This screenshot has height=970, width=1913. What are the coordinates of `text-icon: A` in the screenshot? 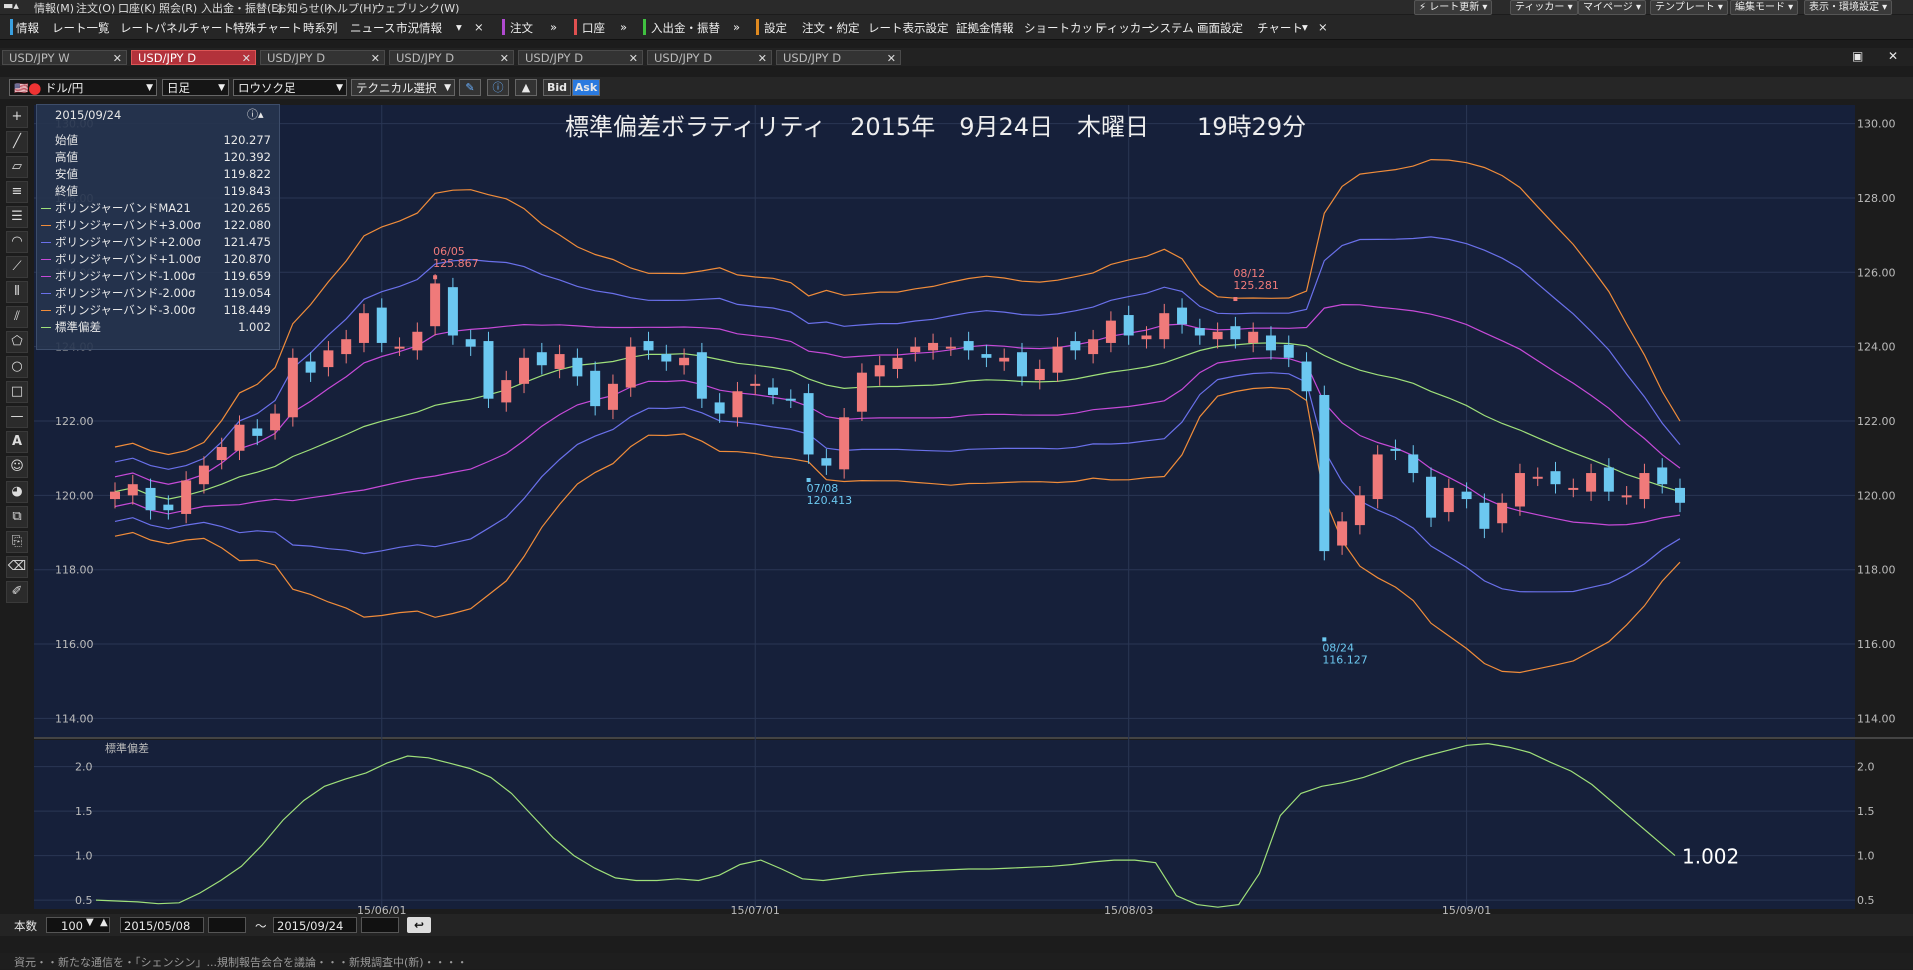 It's located at (17, 442).